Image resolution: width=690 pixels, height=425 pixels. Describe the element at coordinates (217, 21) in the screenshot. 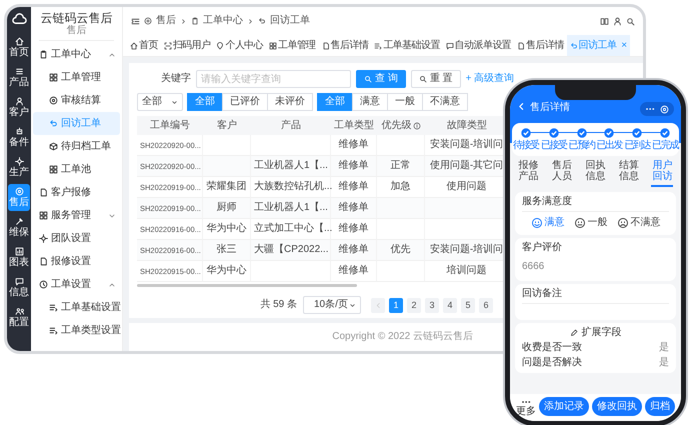

I see `breadcrumb-link: 工单中心` at that location.